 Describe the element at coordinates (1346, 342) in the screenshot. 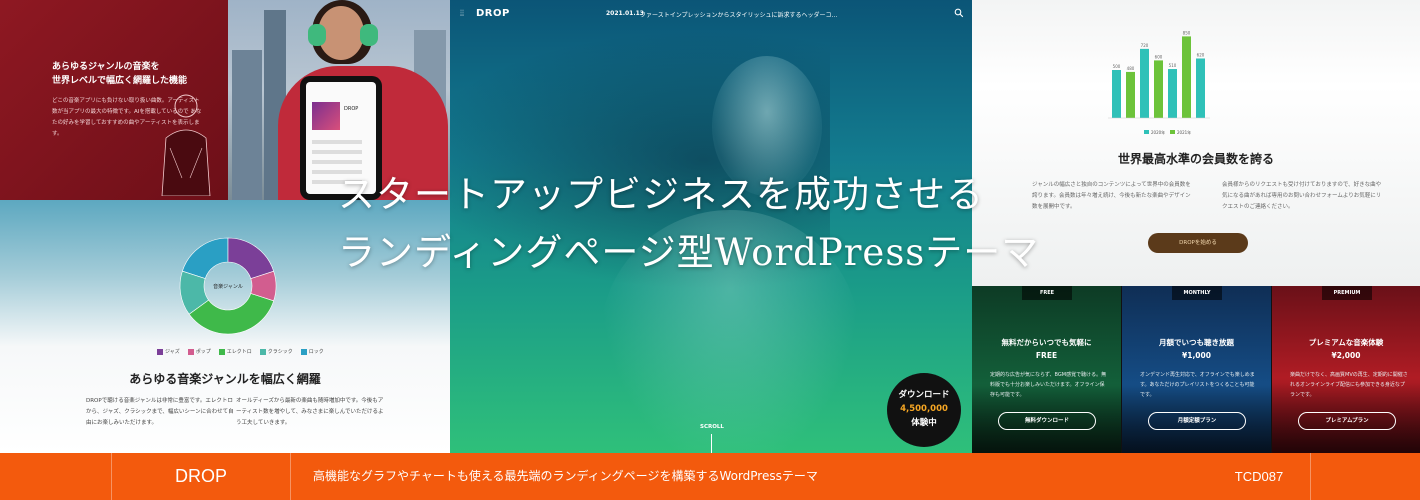

I see `plan-title-line1: プレミアムな音楽体験` at that location.